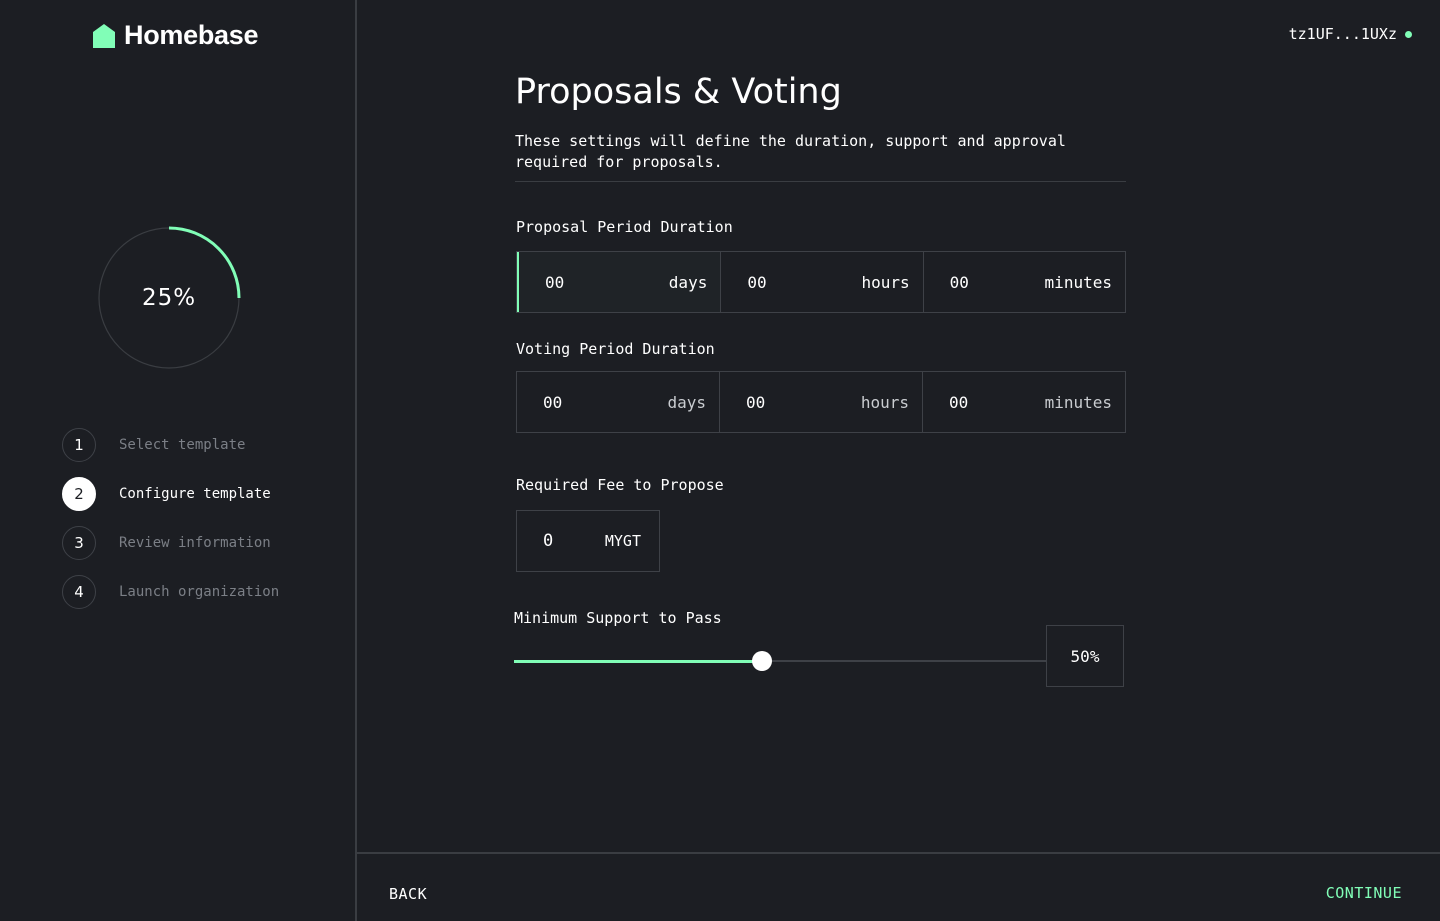 This screenshot has width=1440, height=921. Describe the element at coordinates (104, 35) in the screenshot. I see `home-icon` at that location.